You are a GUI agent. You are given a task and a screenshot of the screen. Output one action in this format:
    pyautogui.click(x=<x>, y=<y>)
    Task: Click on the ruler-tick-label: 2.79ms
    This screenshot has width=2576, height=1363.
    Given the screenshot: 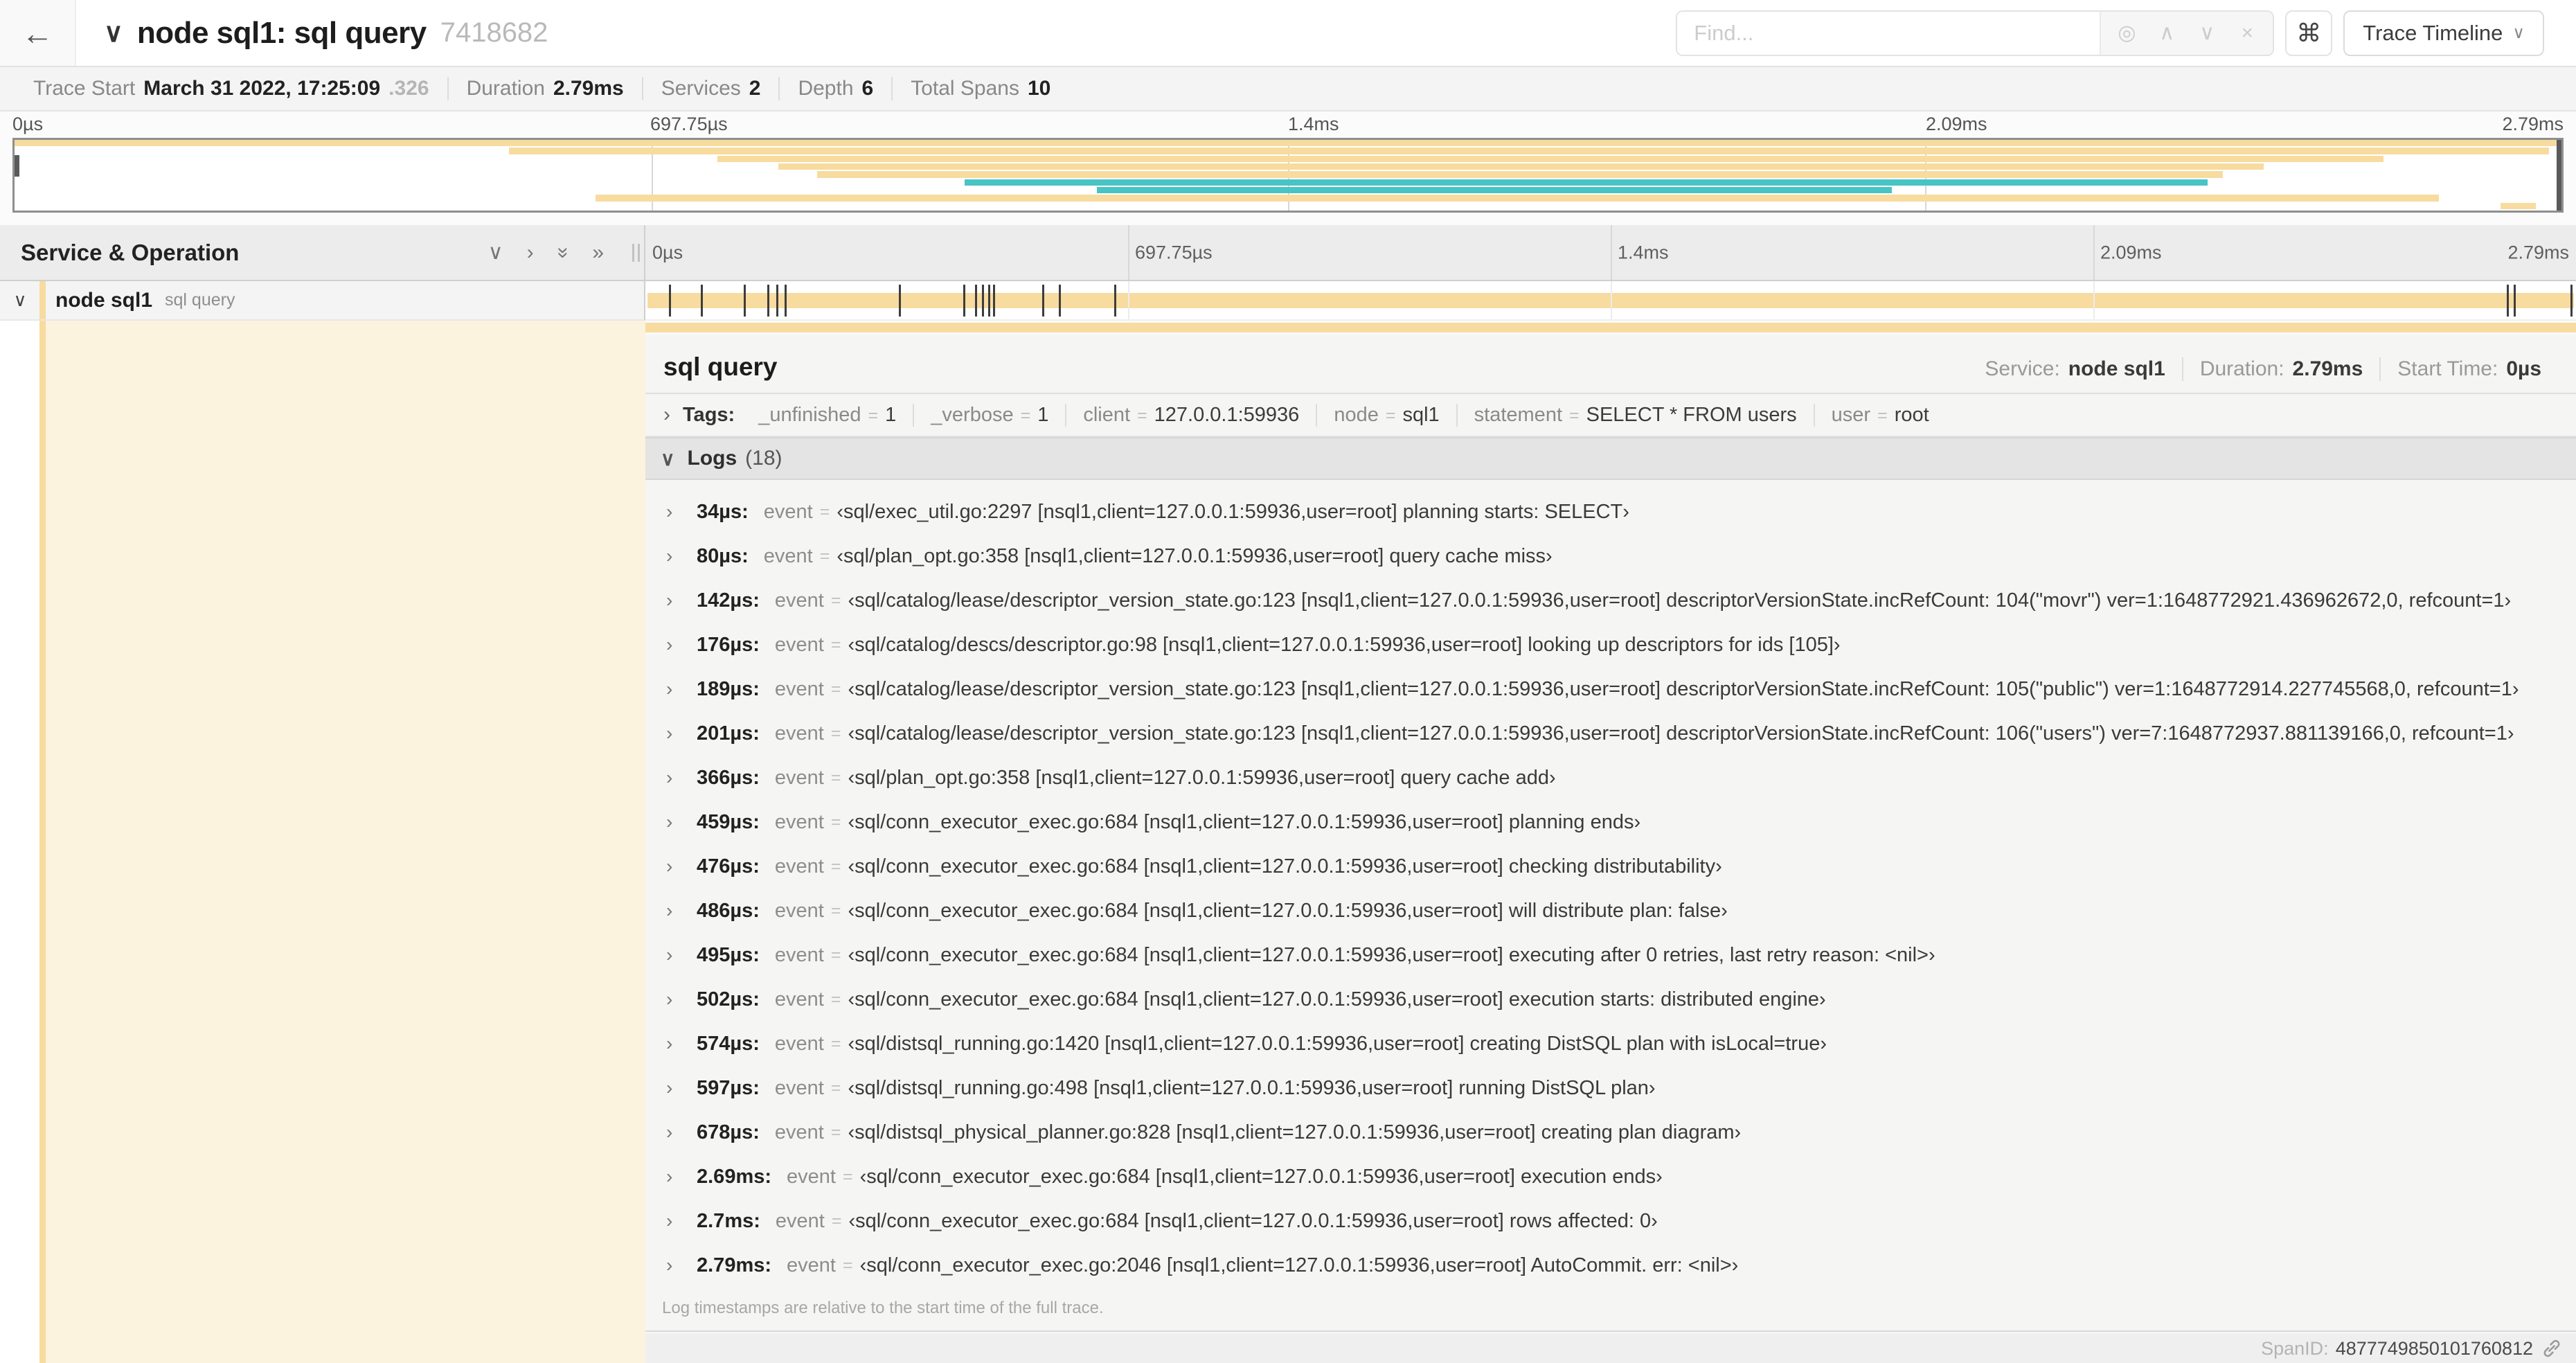 What is the action you would take?
    pyautogui.click(x=2538, y=252)
    